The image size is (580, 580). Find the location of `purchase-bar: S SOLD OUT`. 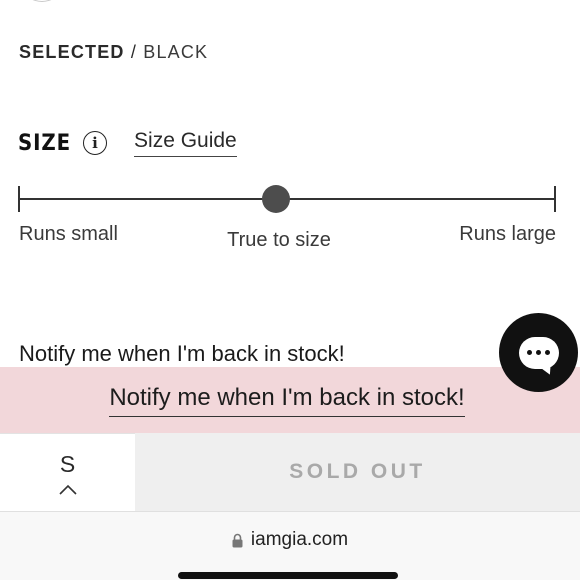

purchase-bar: S SOLD OUT is located at coordinates (290, 472).